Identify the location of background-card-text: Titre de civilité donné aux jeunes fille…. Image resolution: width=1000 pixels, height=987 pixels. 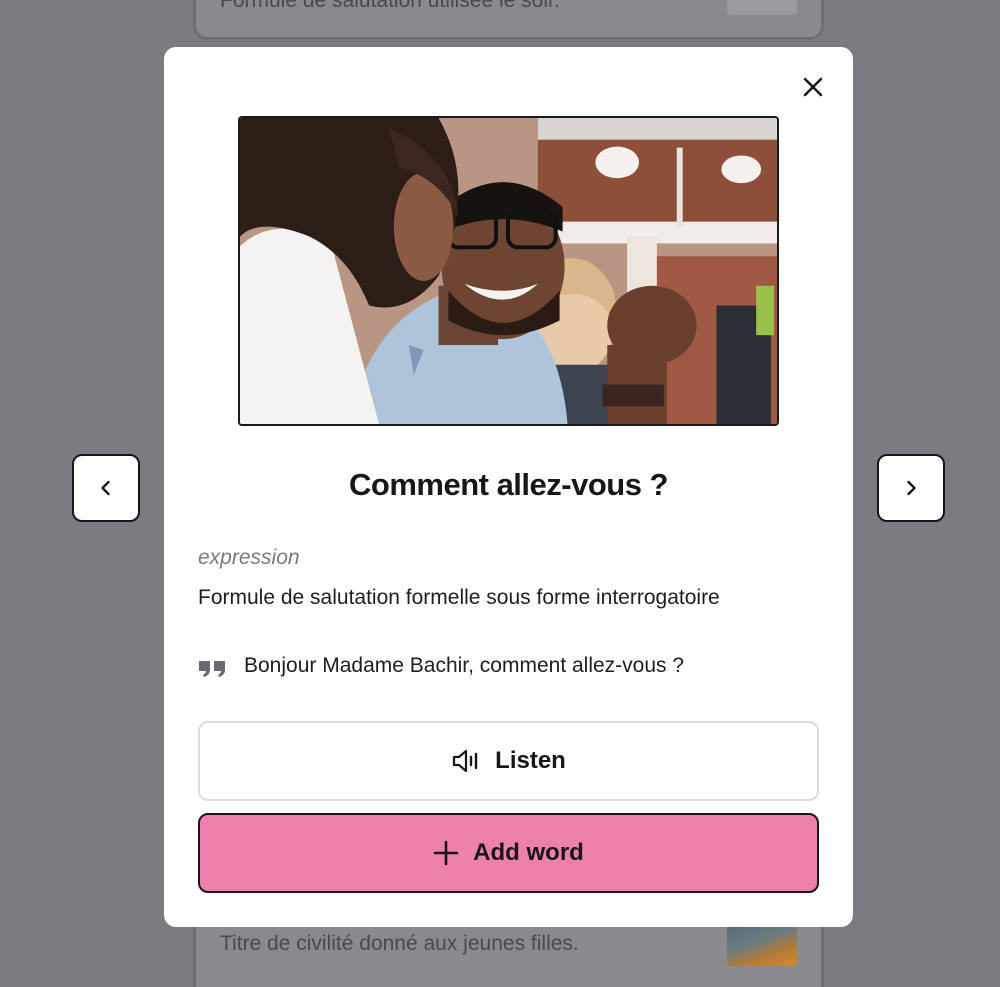
(399, 943).